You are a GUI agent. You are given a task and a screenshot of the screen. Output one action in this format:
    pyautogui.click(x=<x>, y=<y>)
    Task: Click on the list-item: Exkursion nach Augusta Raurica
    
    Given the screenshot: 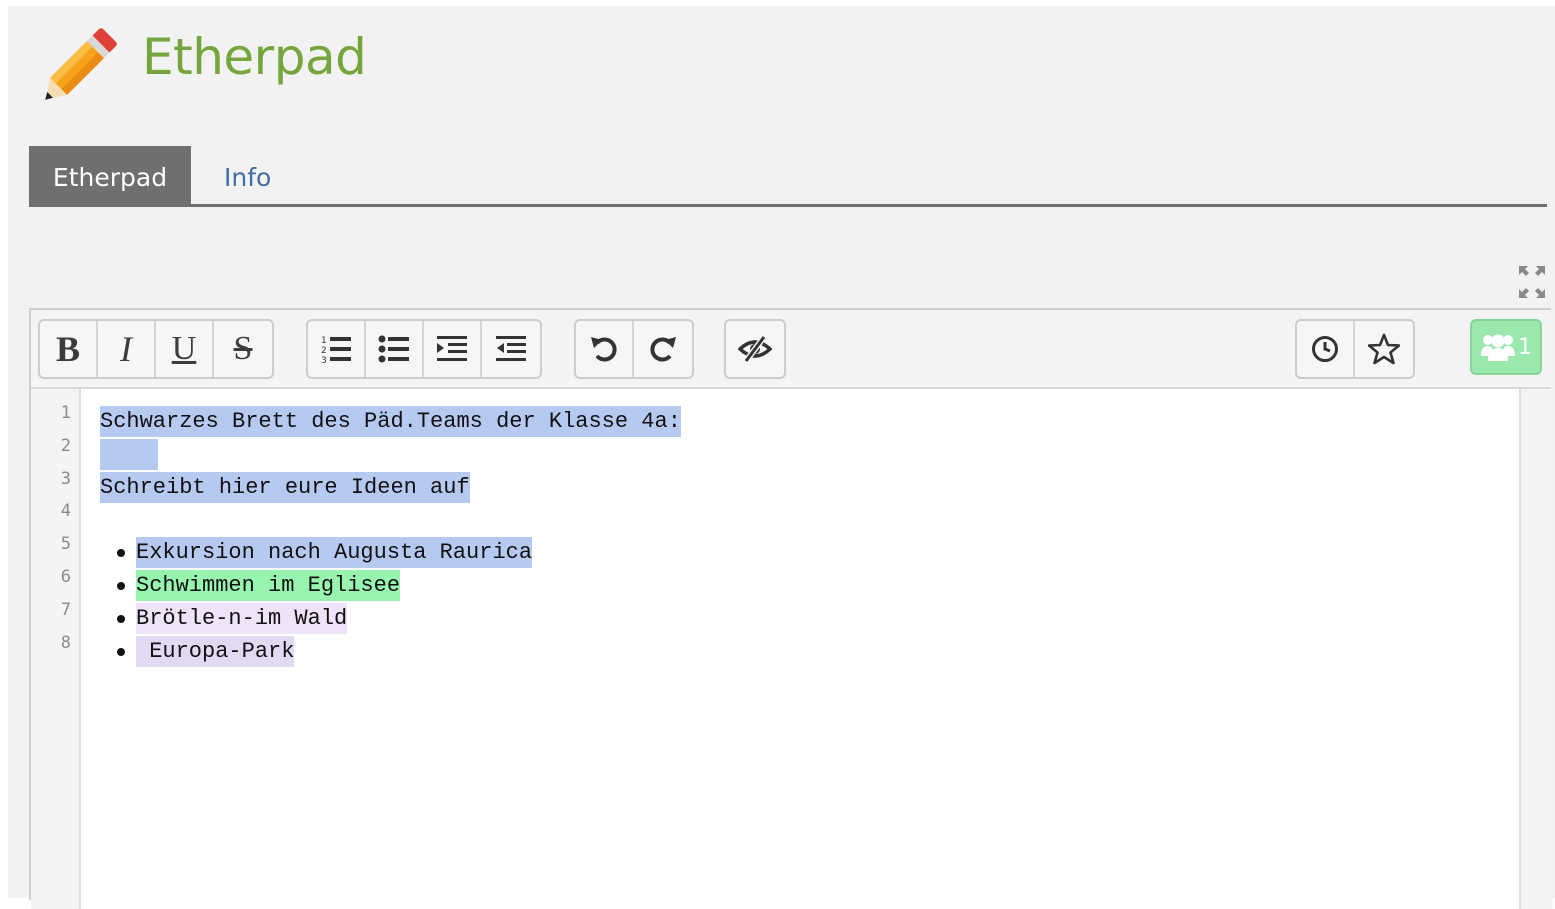 What is the action you would take?
    pyautogui.click(x=334, y=552)
    